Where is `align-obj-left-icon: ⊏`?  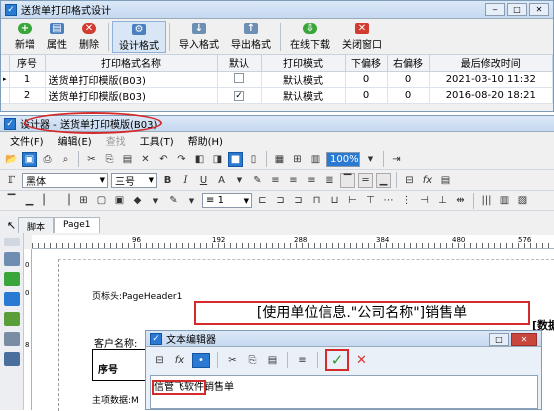
align-obj-left-icon: ⊏ is located at coordinates (262, 200).